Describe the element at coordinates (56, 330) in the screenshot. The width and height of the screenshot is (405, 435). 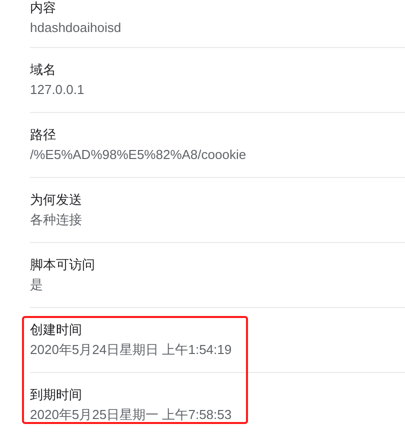
I see `field-label: 创建时间` at that location.